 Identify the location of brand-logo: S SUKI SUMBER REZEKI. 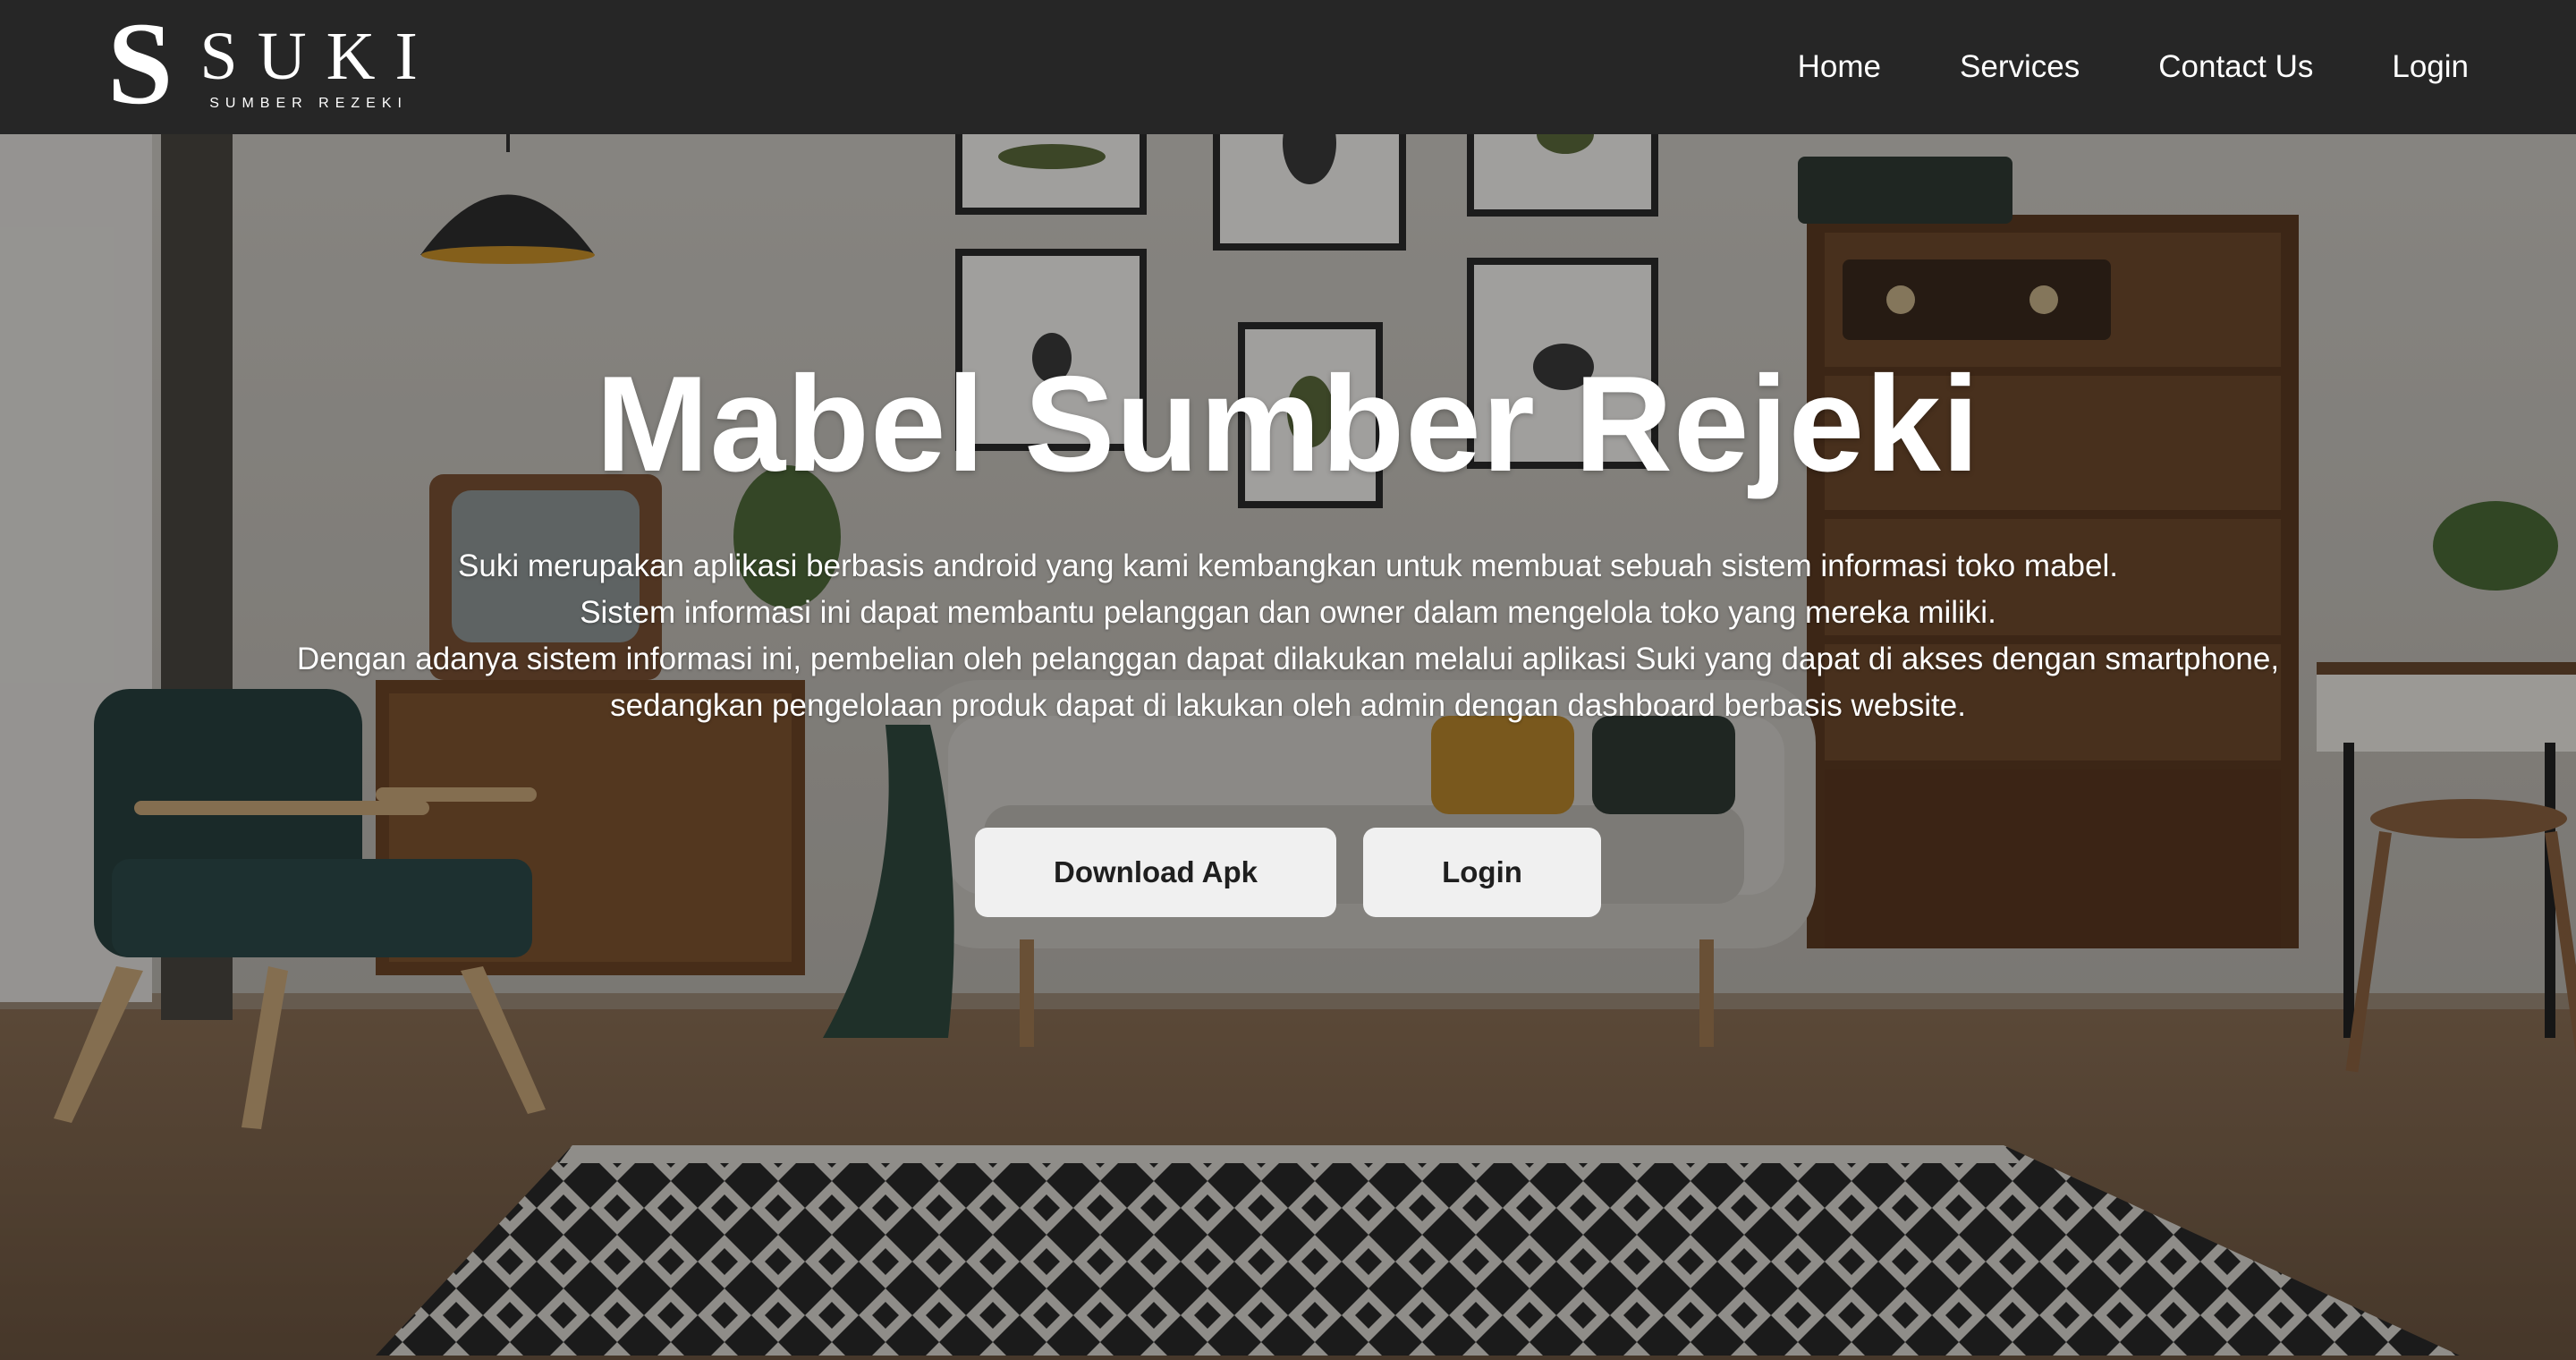
(262, 63).